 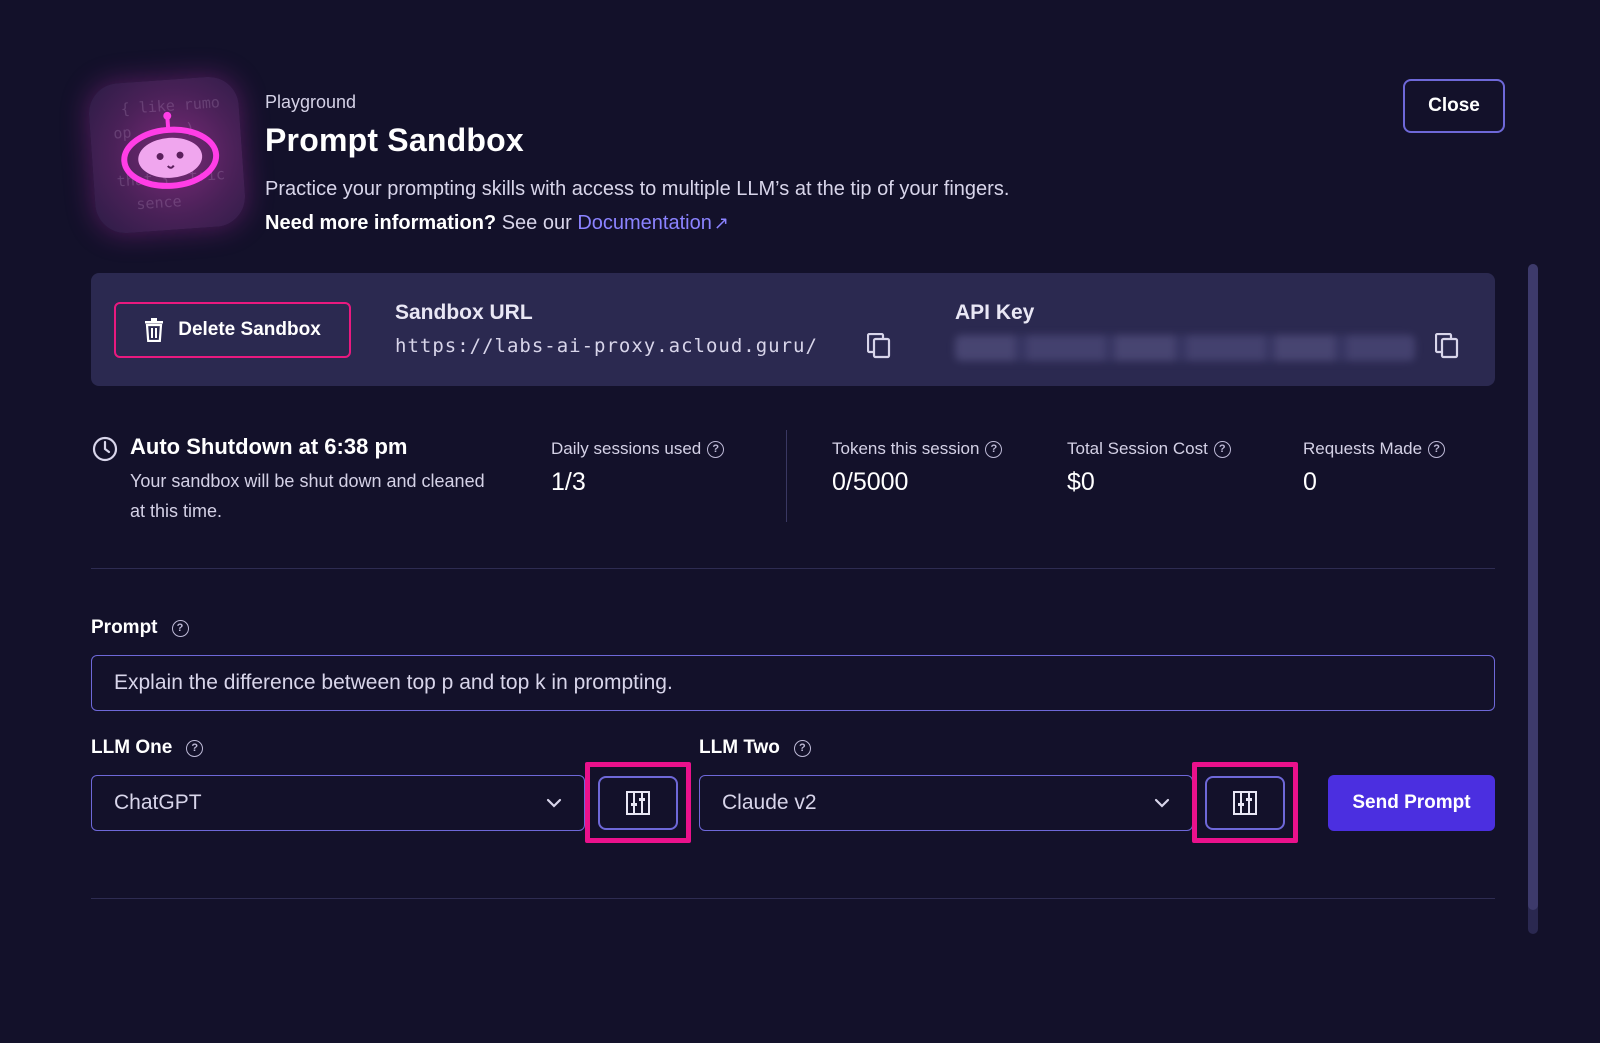 I want to click on prompt-label-text: Prompt, so click(x=124, y=627).